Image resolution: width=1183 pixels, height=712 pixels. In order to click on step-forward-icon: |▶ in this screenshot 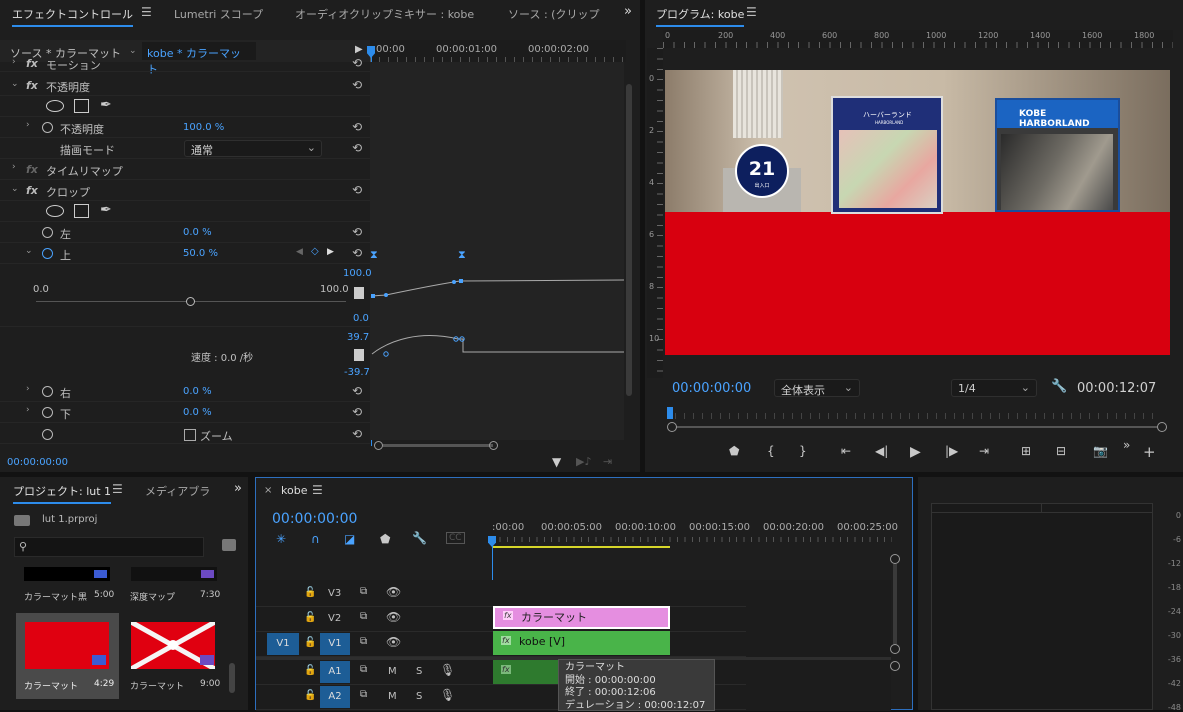, I will do `click(951, 451)`.